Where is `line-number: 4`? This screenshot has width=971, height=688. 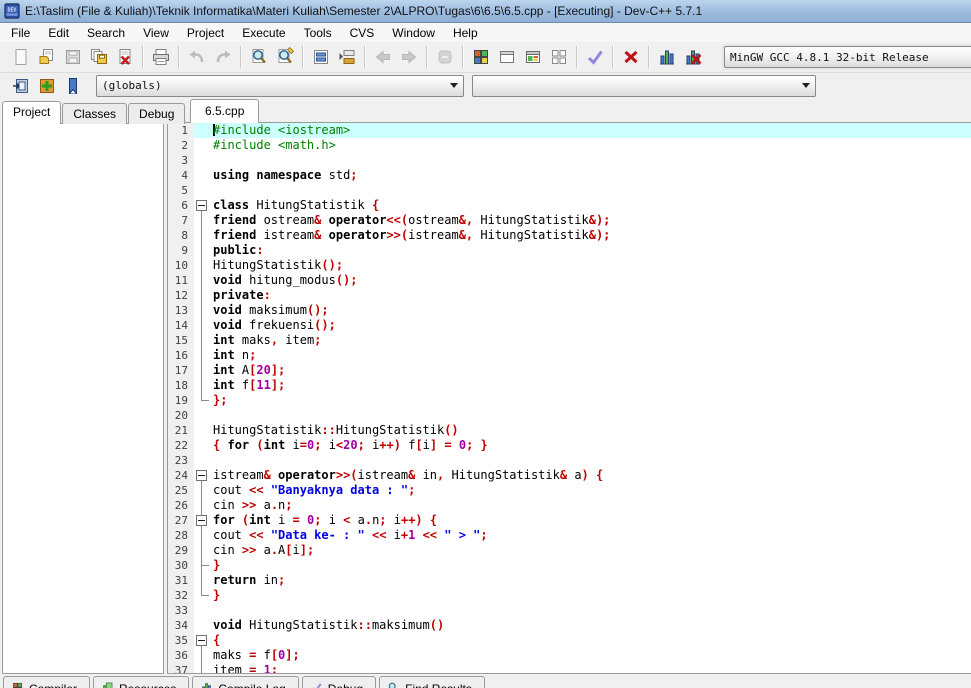
line-number: 4 is located at coordinates (181, 175).